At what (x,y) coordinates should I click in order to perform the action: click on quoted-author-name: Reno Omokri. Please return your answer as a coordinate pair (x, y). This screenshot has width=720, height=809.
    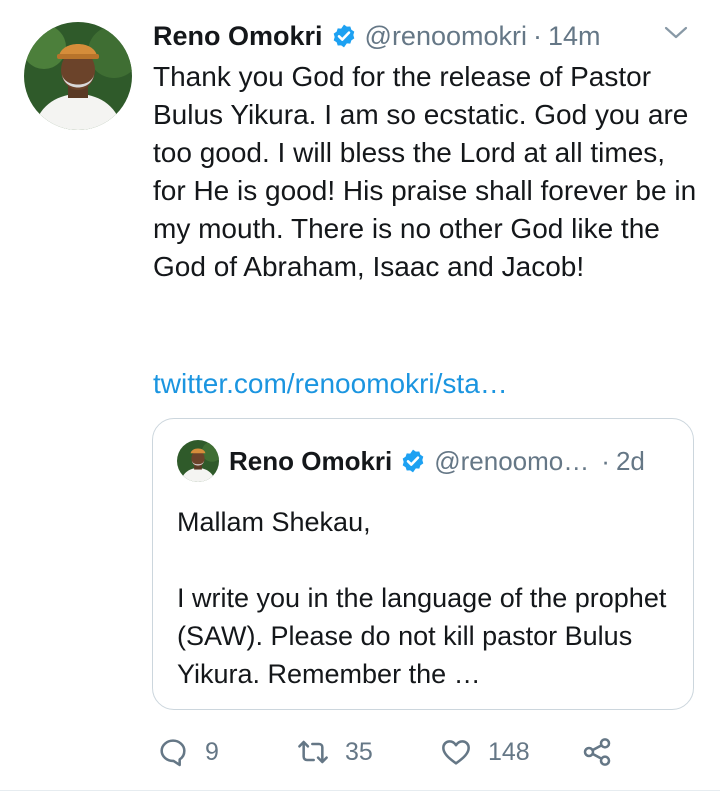
    Looking at the image, I should click on (311, 460).